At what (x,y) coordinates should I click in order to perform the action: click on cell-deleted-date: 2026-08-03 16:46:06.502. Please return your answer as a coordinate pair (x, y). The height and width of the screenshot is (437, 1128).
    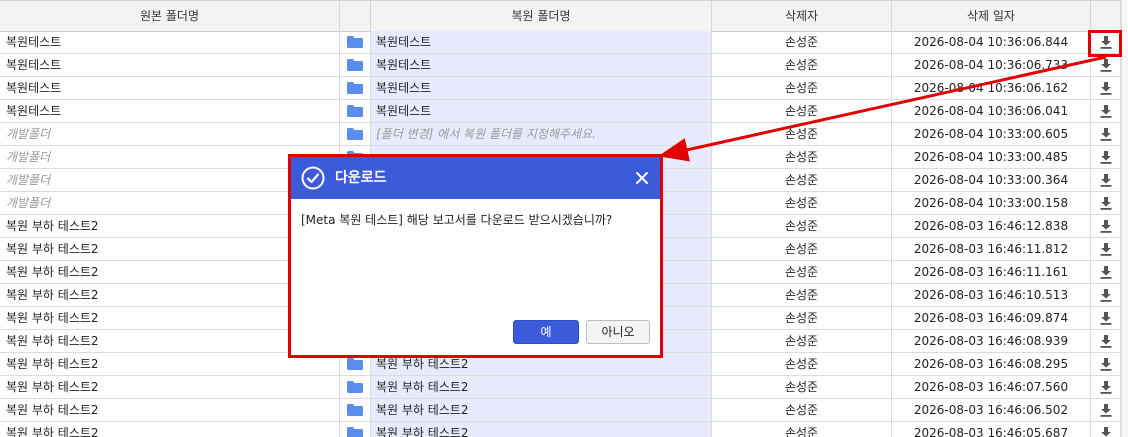
    Looking at the image, I should click on (991, 410).